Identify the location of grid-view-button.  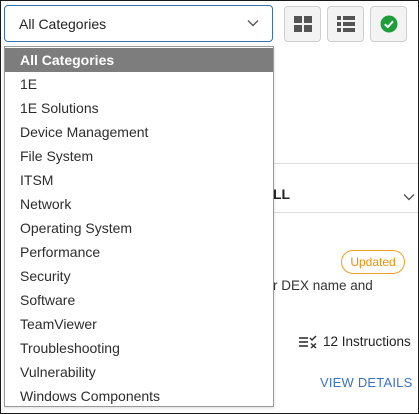
(302, 24).